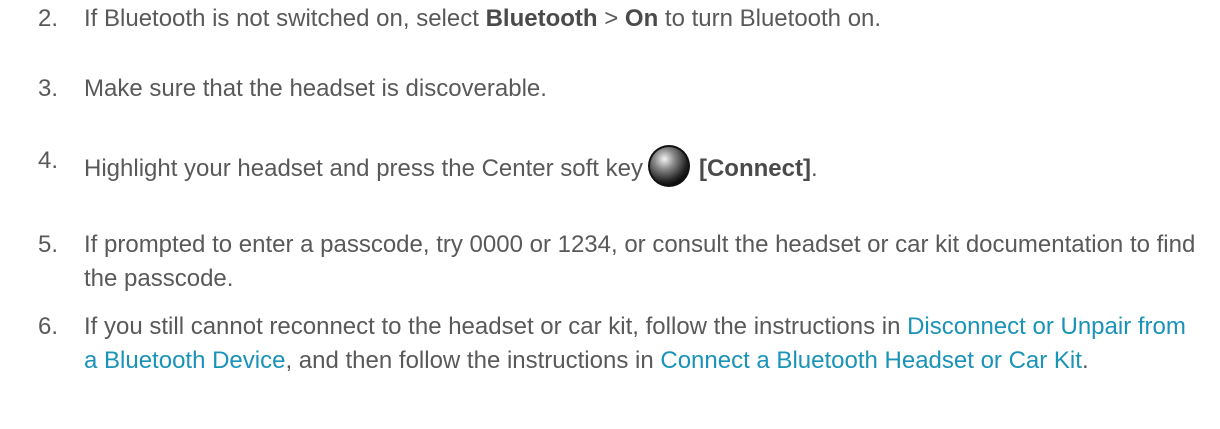  Describe the element at coordinates (541, 18) in the screenshot. I see `bluetooth-menu-label: Bluetooth` at that location.